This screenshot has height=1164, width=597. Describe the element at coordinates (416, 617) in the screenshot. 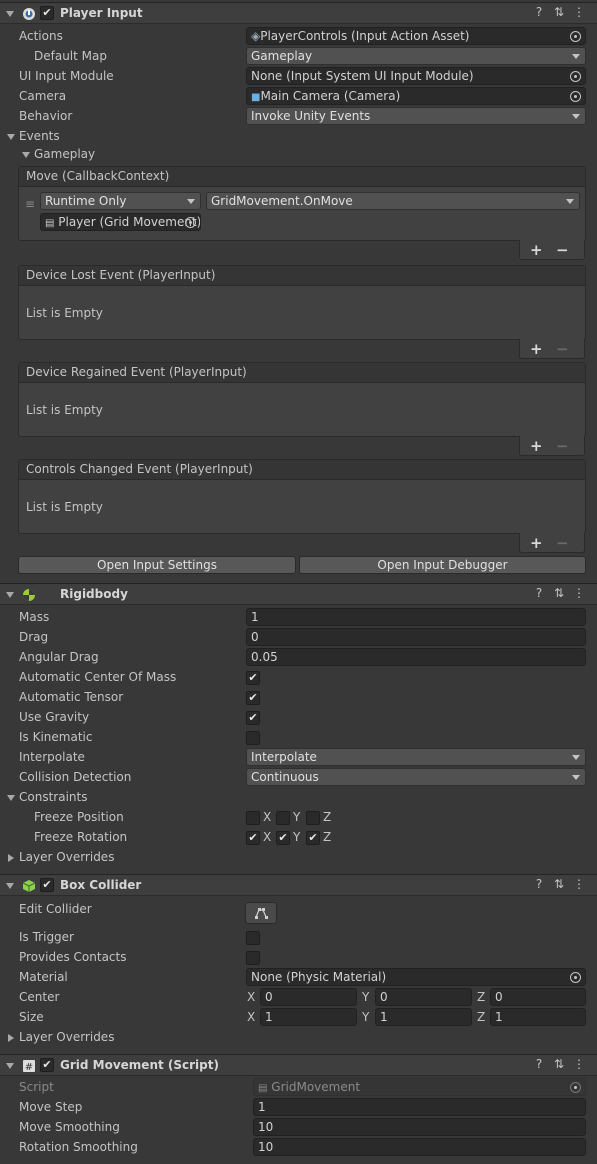

I see `mass-field: 1` at that location.